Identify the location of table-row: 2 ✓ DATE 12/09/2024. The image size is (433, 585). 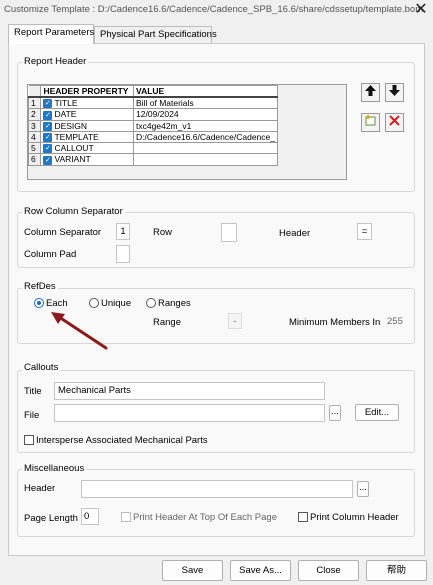
(152, 114).